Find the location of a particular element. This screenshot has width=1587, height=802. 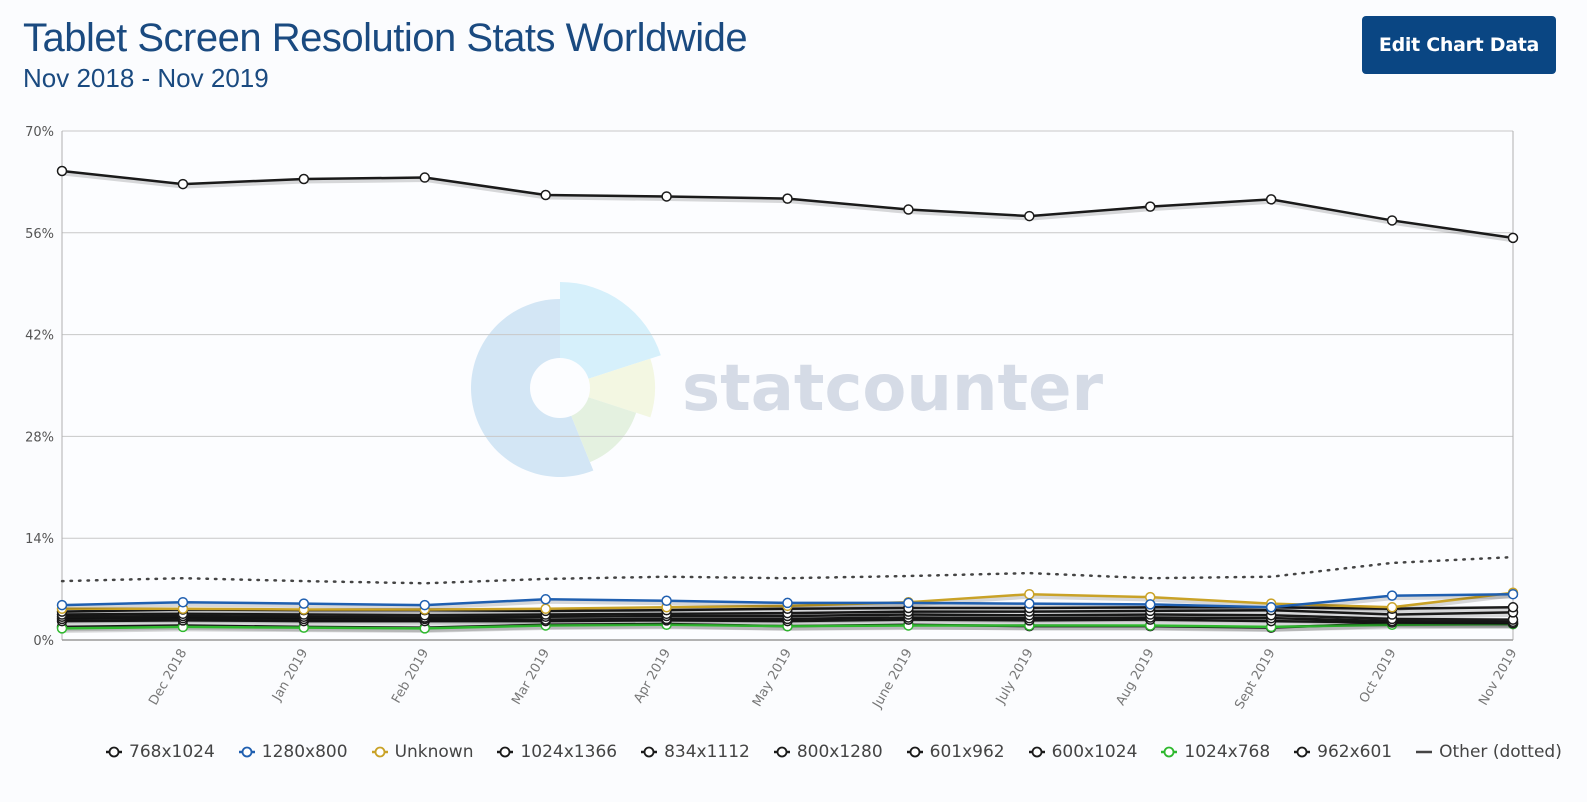

legend-item: 768x1024 is located at coordinates (159, 752).